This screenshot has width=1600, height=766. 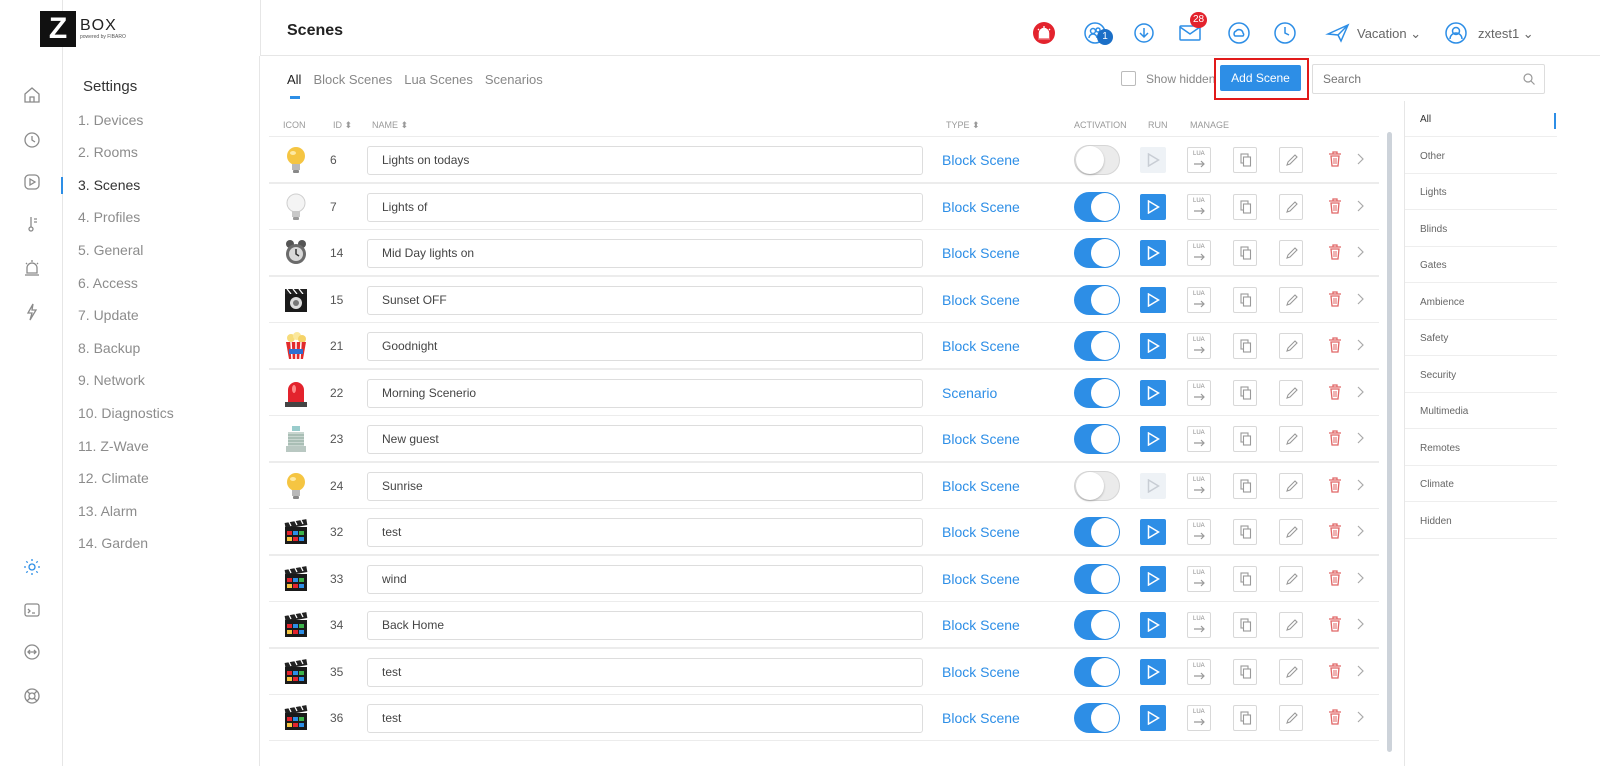 I want to click on search-icon, so click(x=1529, y=79).